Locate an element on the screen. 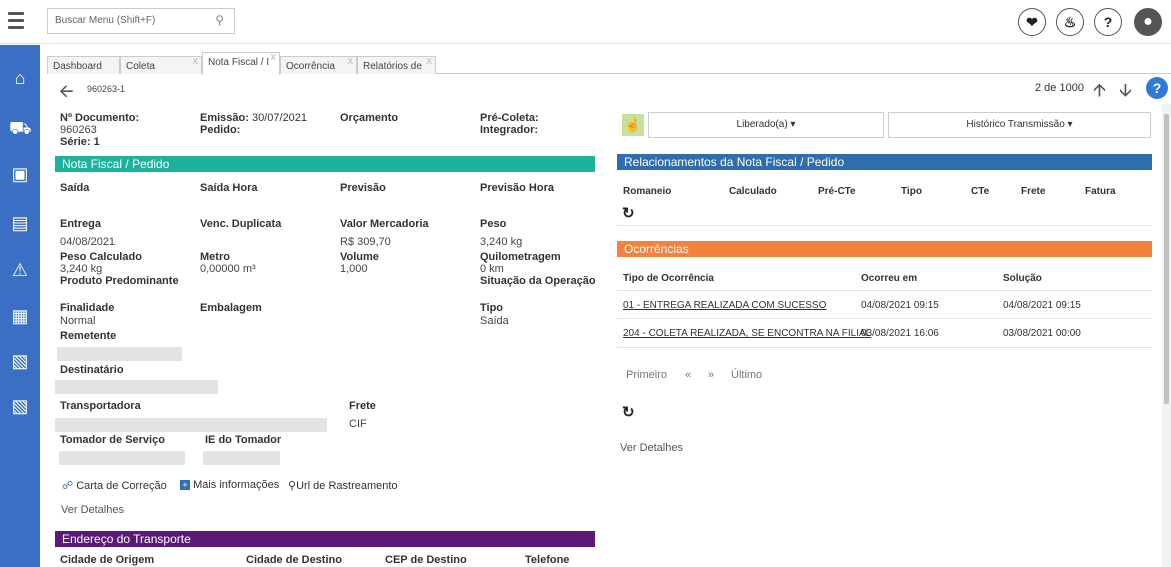  destinatario-redacted is located at coordinates (136, 387).